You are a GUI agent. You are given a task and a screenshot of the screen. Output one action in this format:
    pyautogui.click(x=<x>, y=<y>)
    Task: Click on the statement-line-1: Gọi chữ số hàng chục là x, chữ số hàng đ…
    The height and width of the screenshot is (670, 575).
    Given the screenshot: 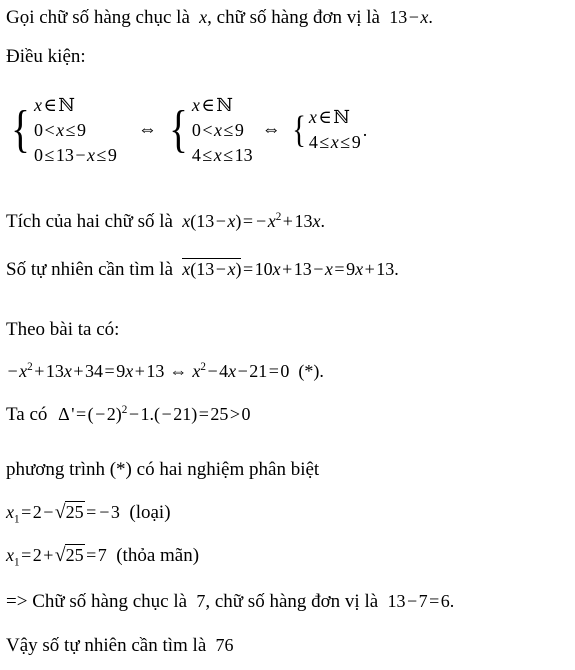 What is the action you would take?
    pyautogui.click(x=219, y=17)
    